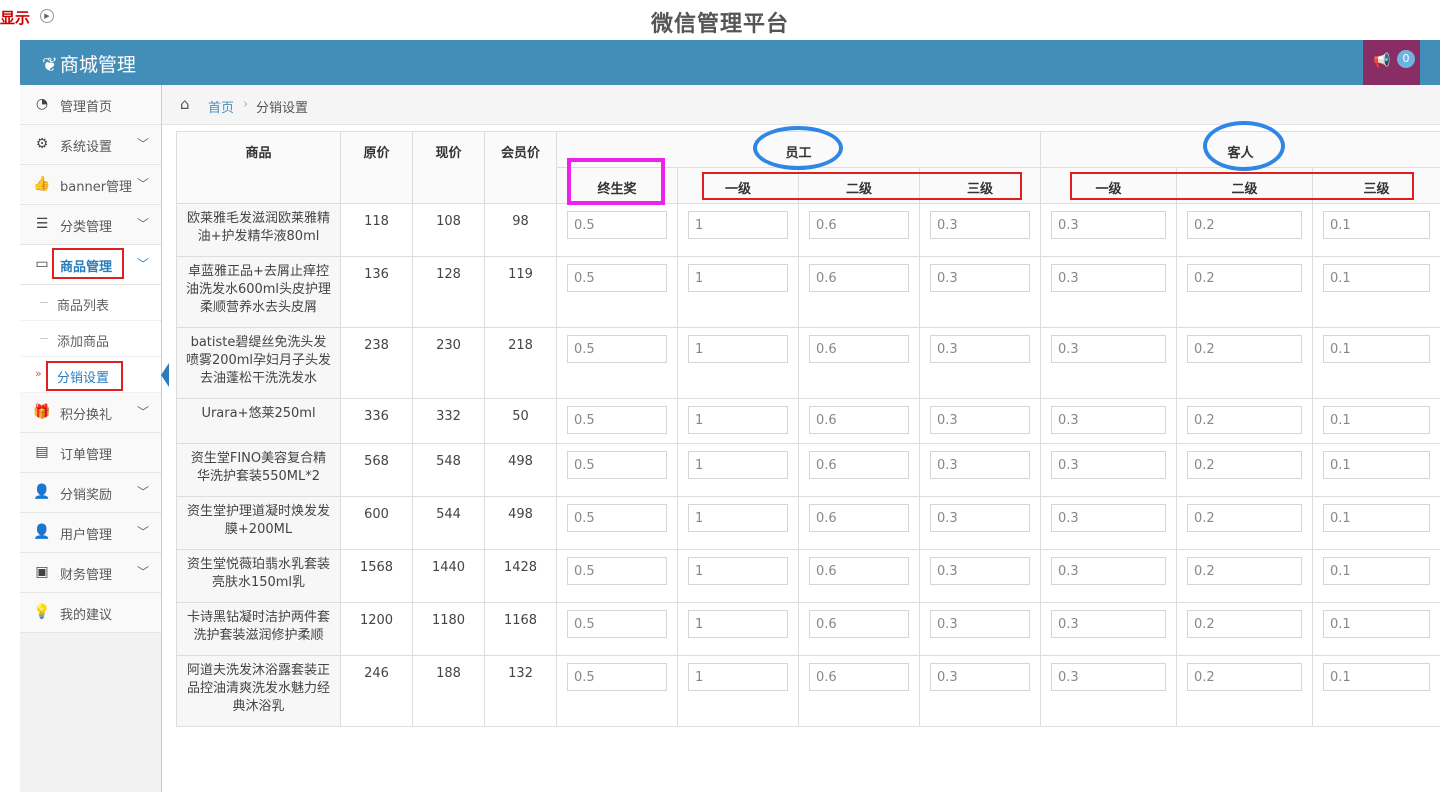 The height and width of the screenshot is (792, 1440). I want to click on notification-button: 📢 0, so click(1391, 62).